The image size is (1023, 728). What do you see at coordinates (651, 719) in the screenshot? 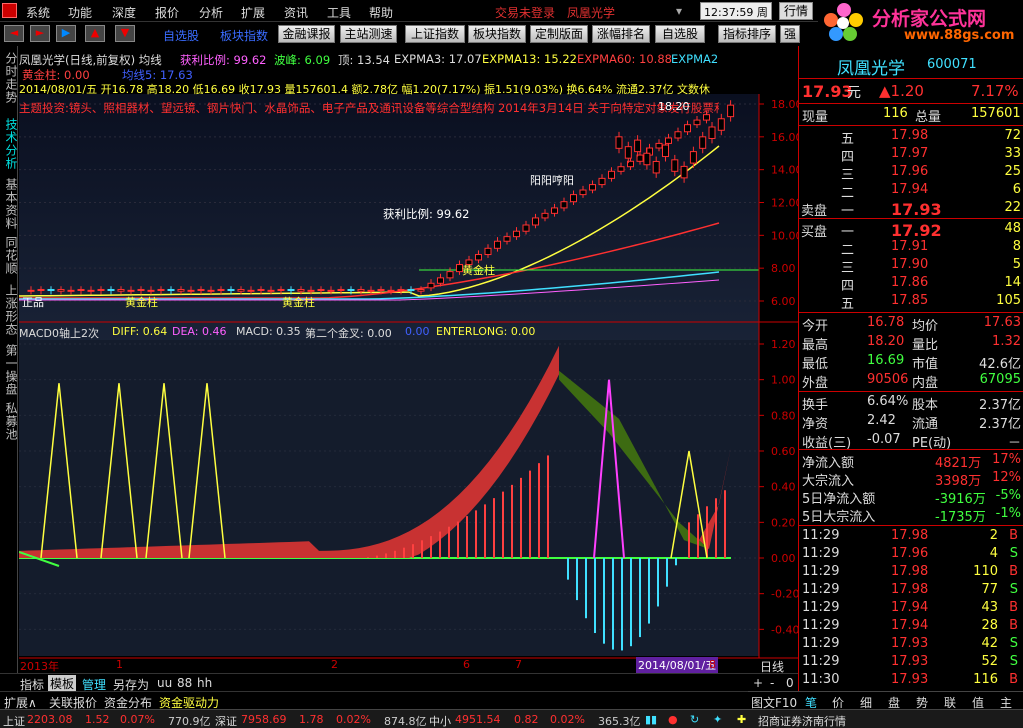
I see `network-icon: ▮▮` at bounding box center [651, 719].